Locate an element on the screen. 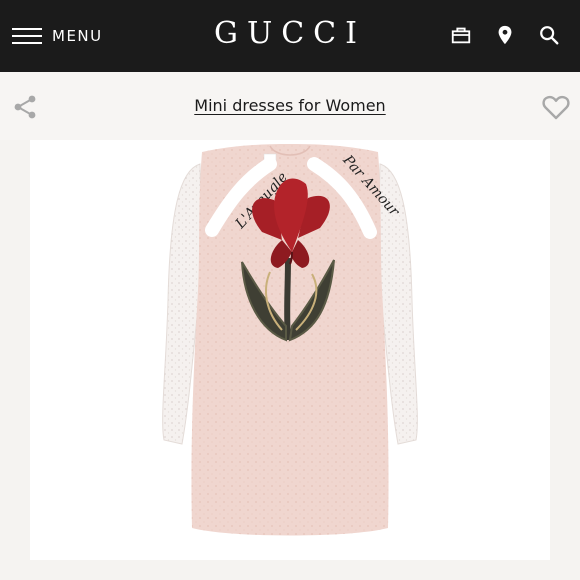 This screenshot has height=580, width=580. heart-icon is located at coordinates (556, 107).